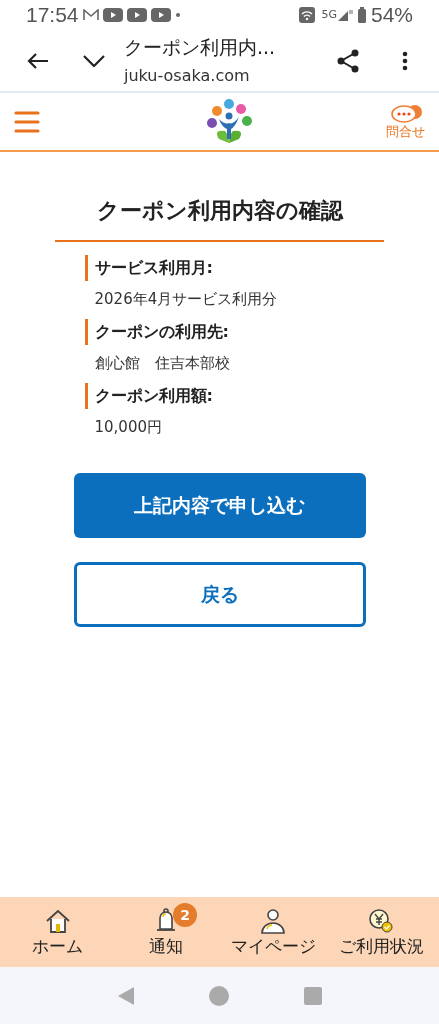 The height and width of the screenshot is (1024, 439). What do you see at coordinates (219, 505) in the screenshot?
I see `submit-button: 上記内容で申し込む` at bounding box center [219, 505].